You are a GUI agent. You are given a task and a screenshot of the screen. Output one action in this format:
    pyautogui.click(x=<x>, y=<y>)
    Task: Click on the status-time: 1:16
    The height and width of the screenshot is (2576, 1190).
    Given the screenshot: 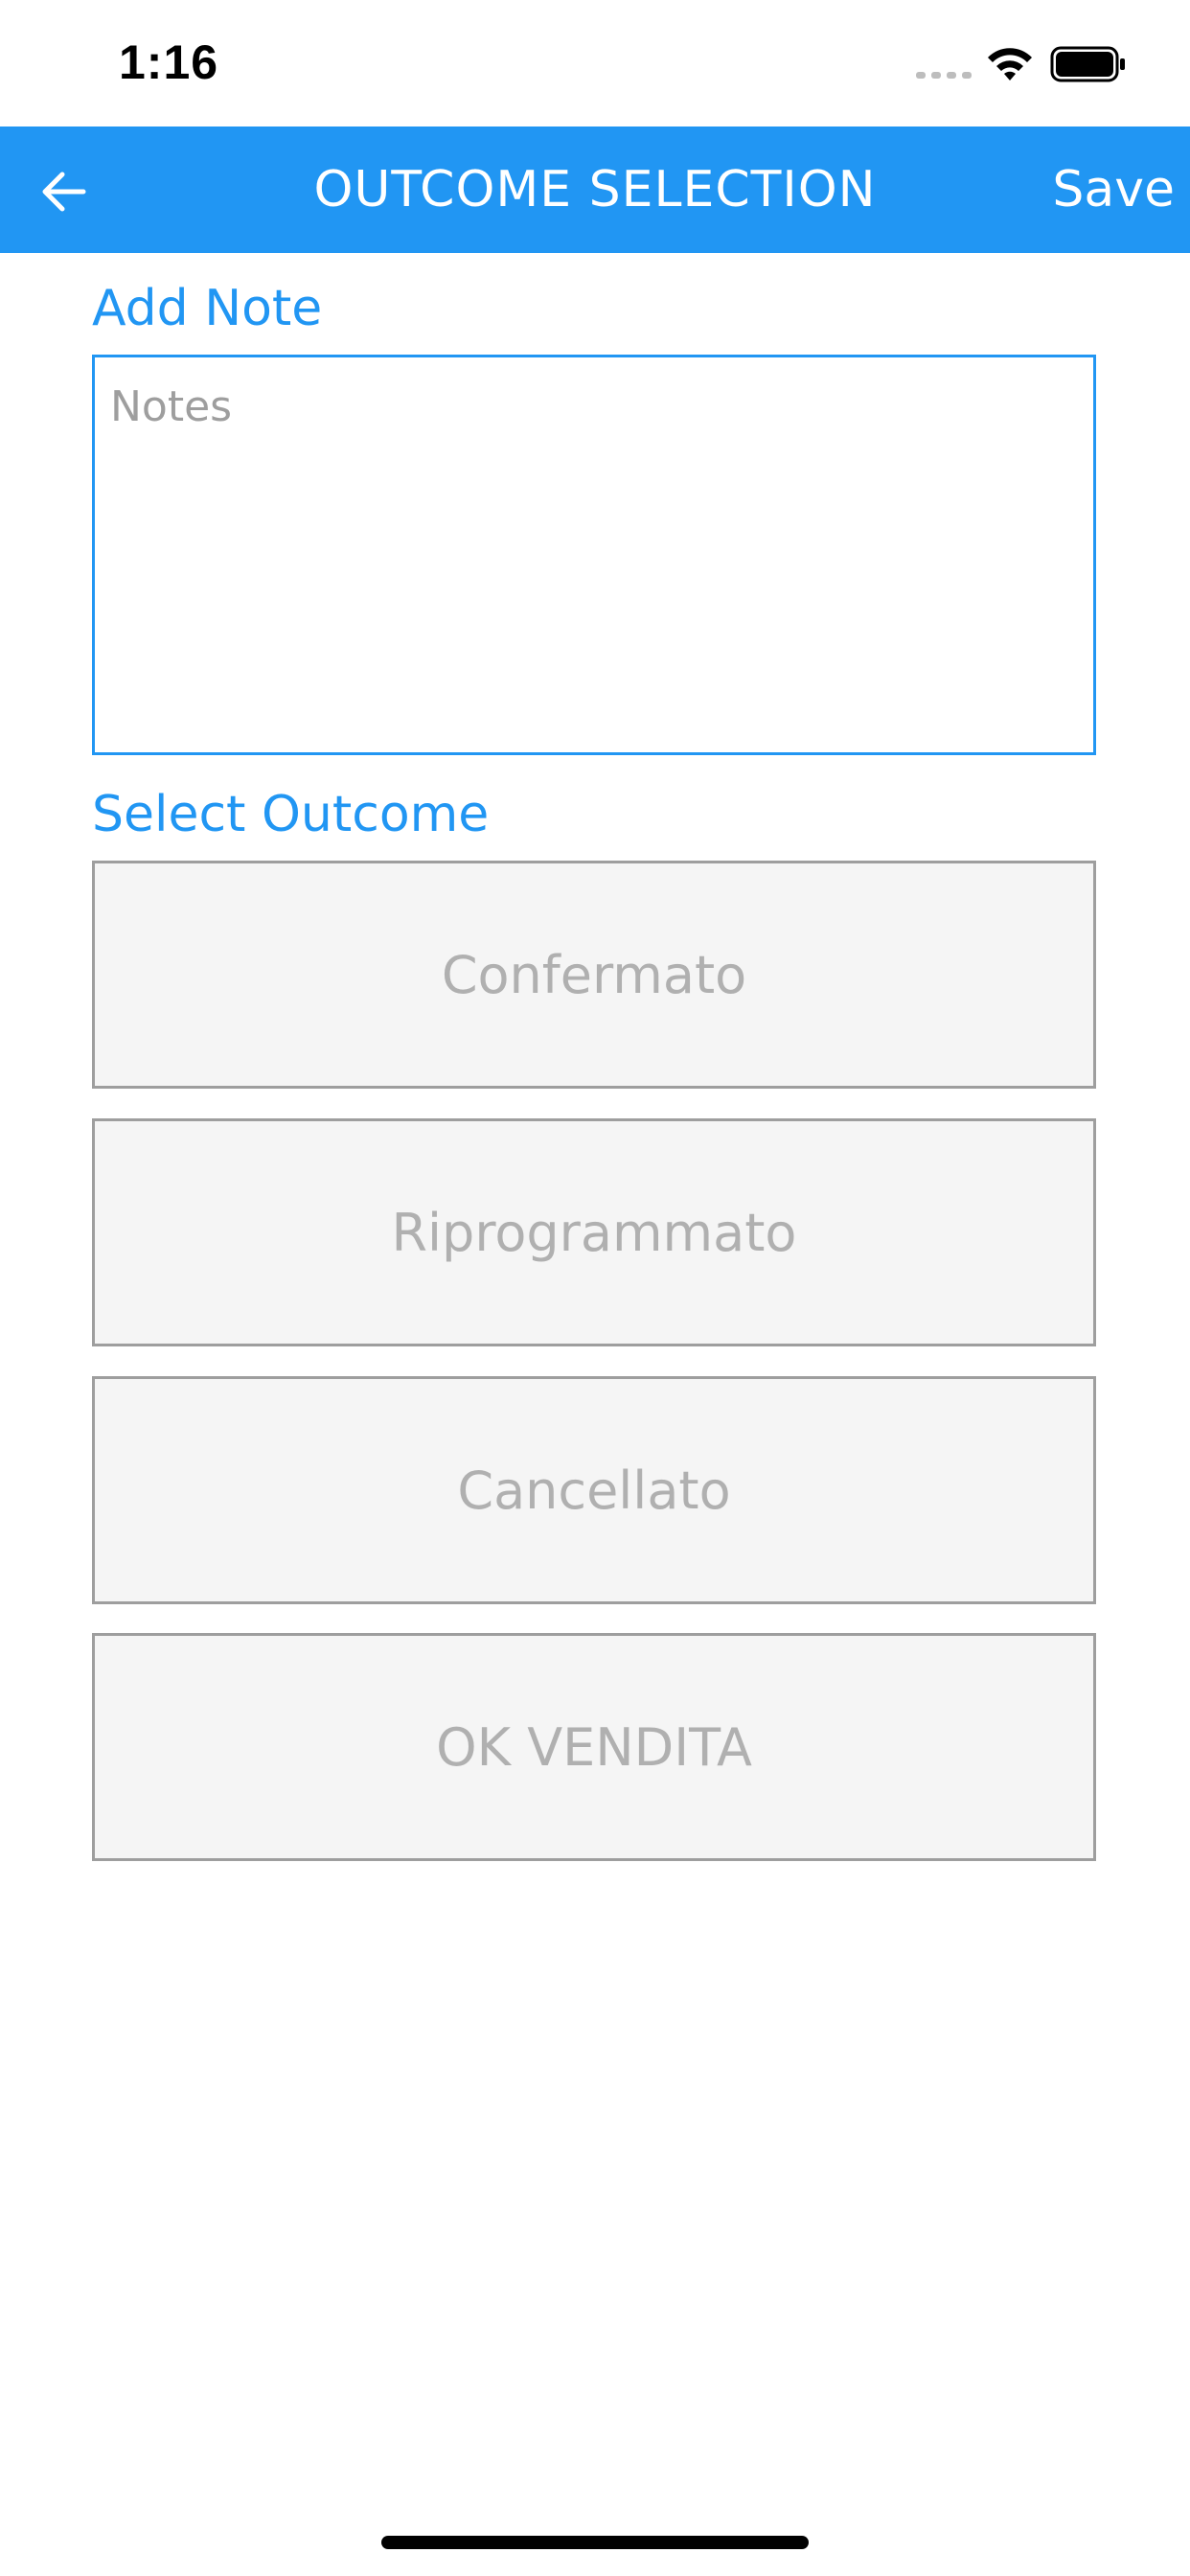 What is the action you would take?
    pyautogui.click(x=169, y=62)
    